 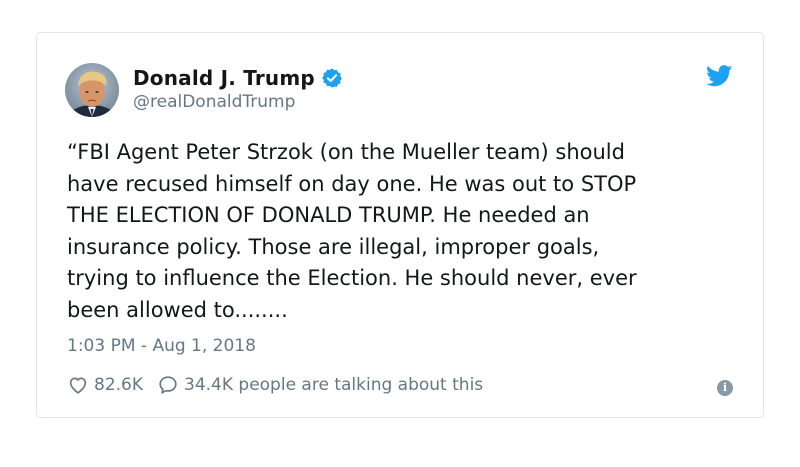 What do you see at coordinates (719, 76) in the screenshot?
I see `twitter-bird-icon` at bounding box center [719, 76].